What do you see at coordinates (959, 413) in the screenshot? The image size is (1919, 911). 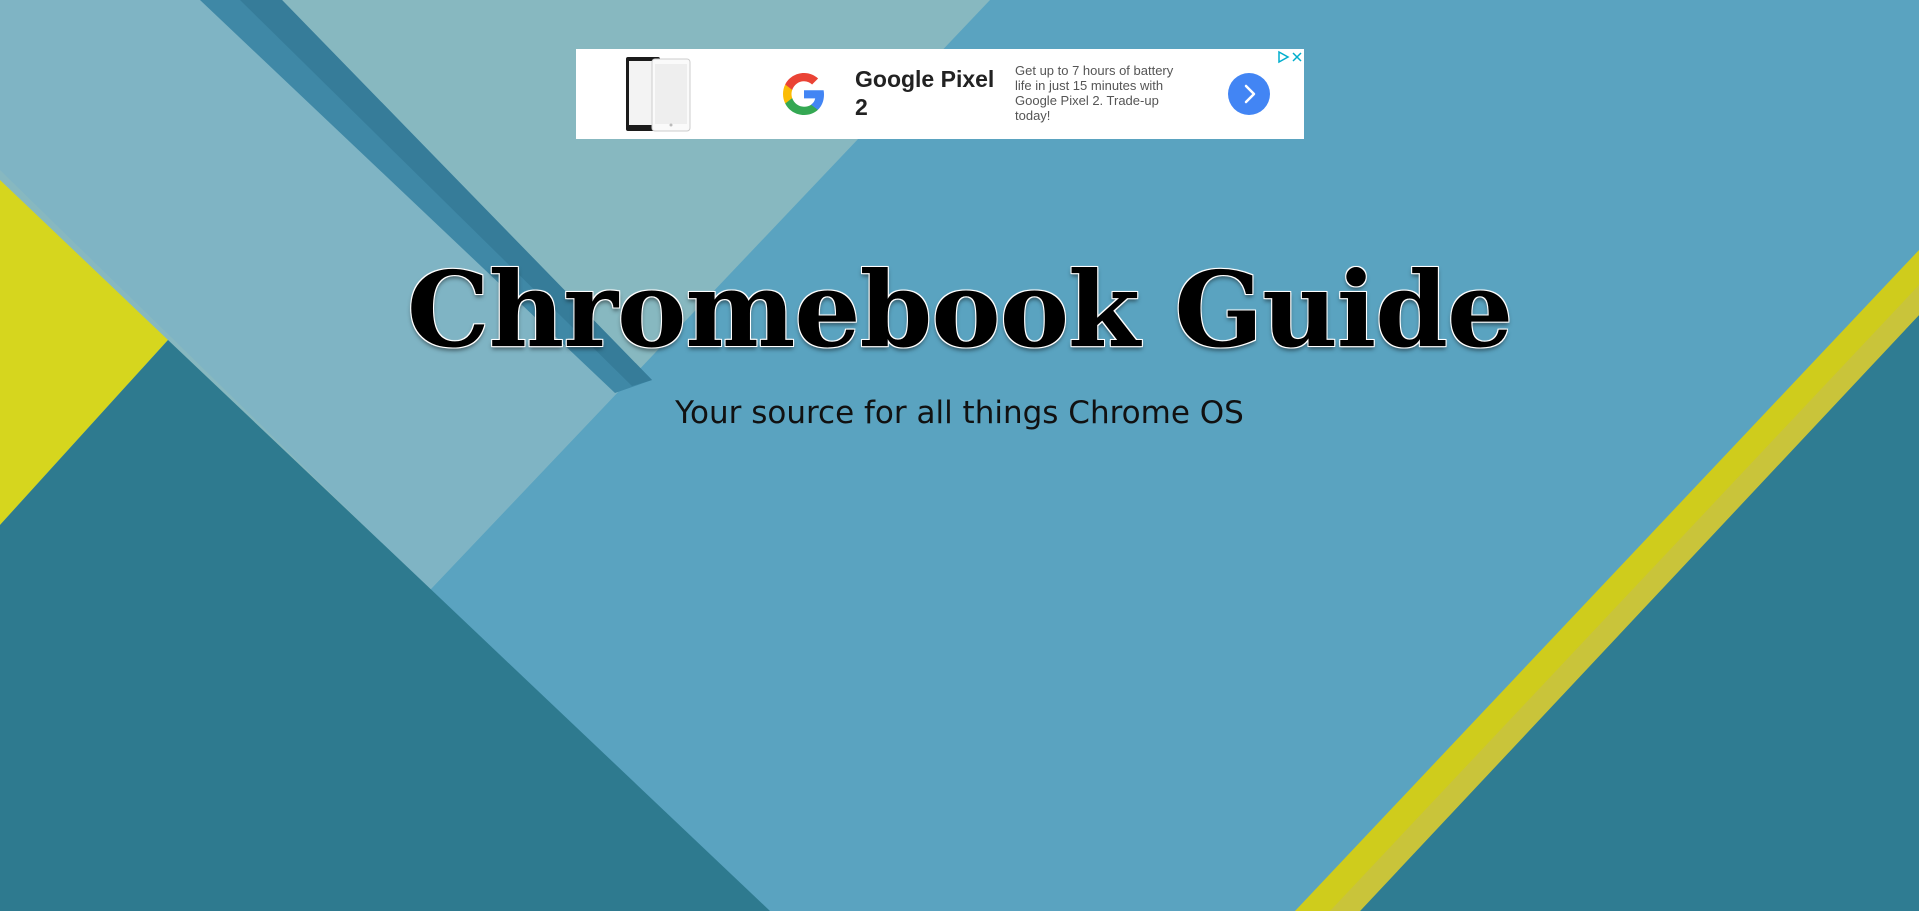 I see `site-tagline: Your source for all things Chrome OS` at bounding box center [959, 413].